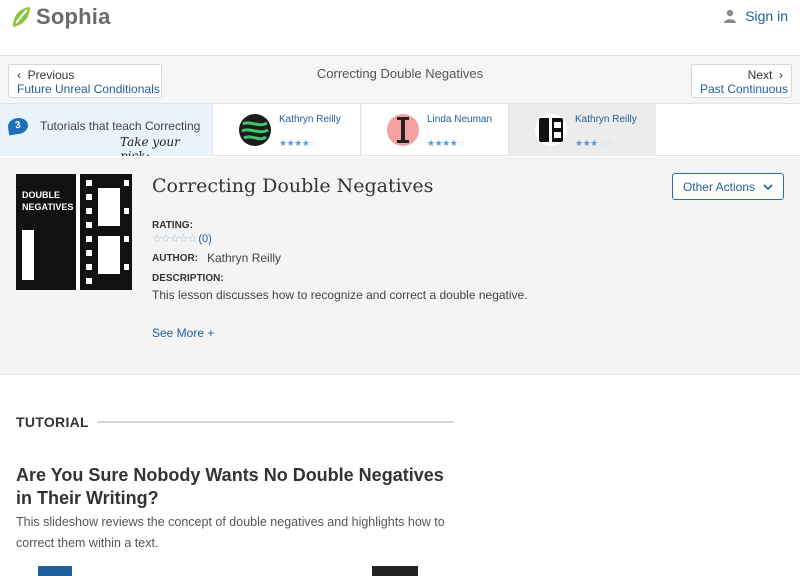  Describe the element at coordinates (760, 75) in the screenshot. I see `next-text: Next` at that location.